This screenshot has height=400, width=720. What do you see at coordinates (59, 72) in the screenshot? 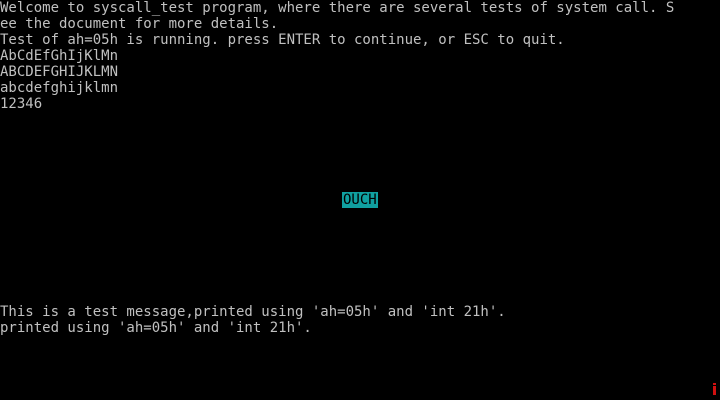
I see `console-line-5: ABCDEFGHIJKLMN` at bounding box center [59, 72].